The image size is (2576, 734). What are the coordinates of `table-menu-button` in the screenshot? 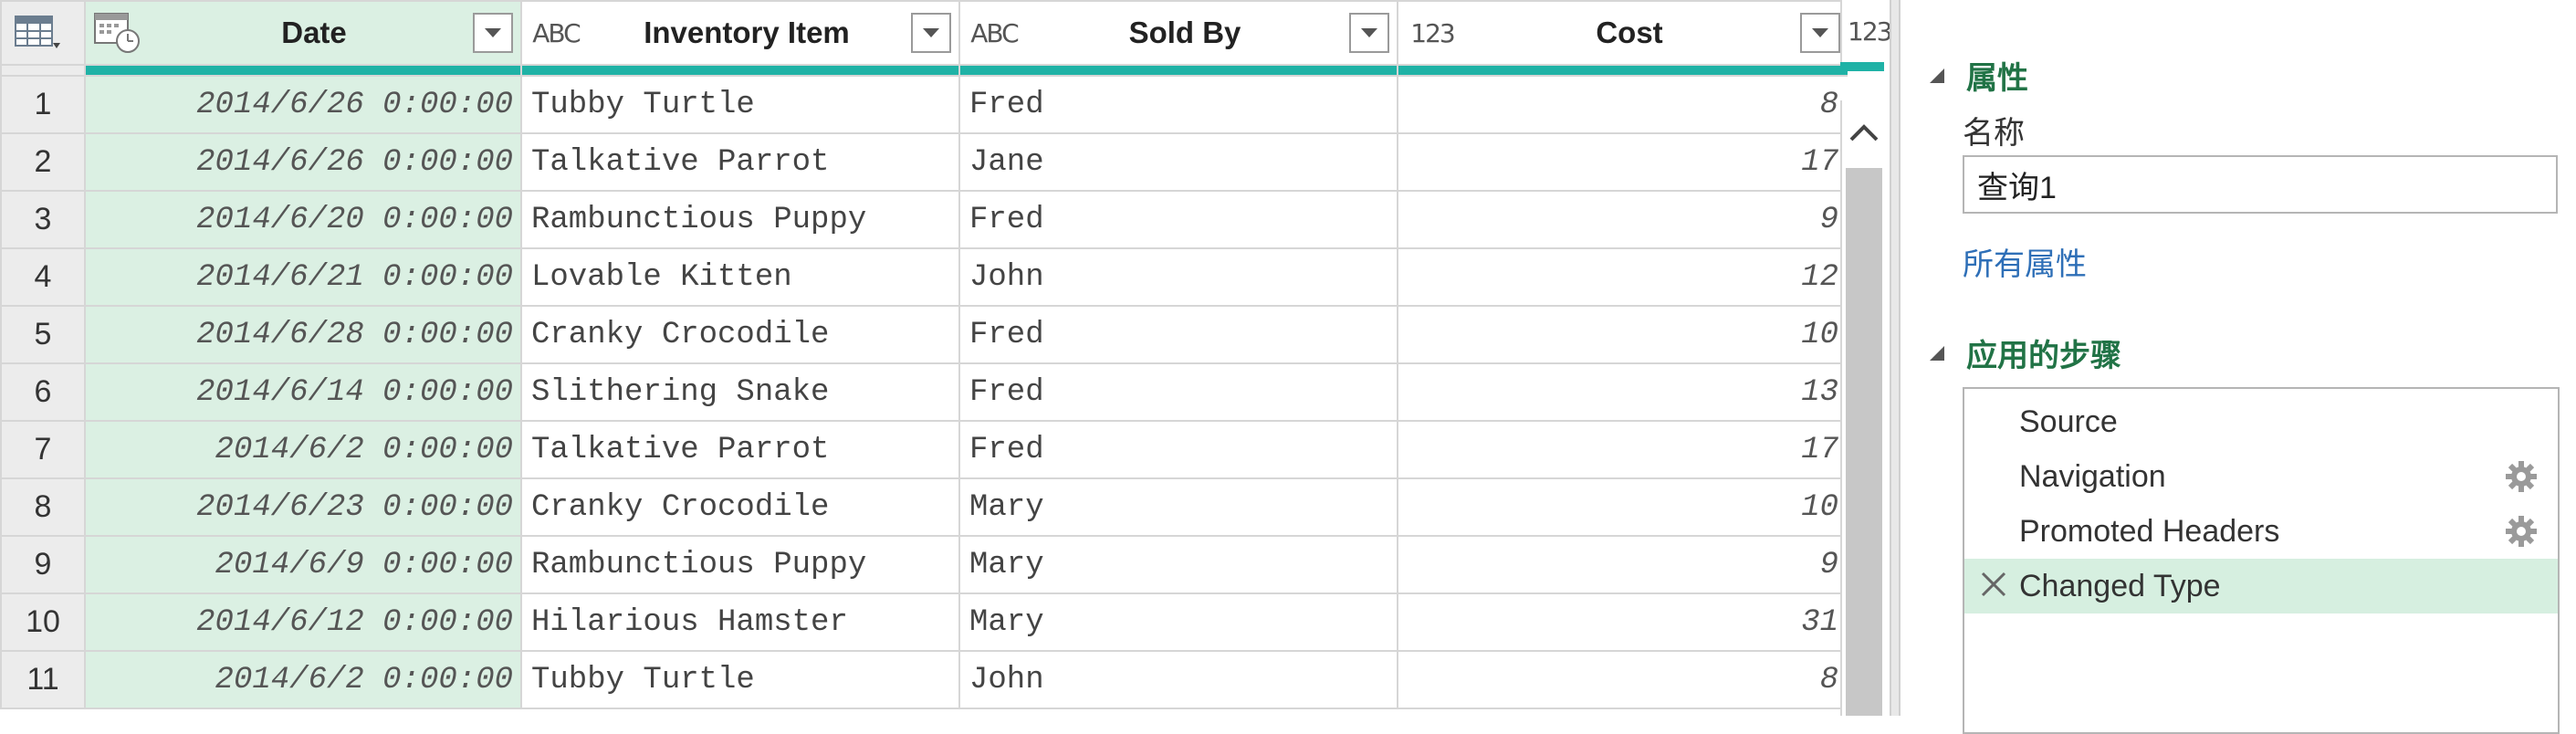 It's located at (43, 32).